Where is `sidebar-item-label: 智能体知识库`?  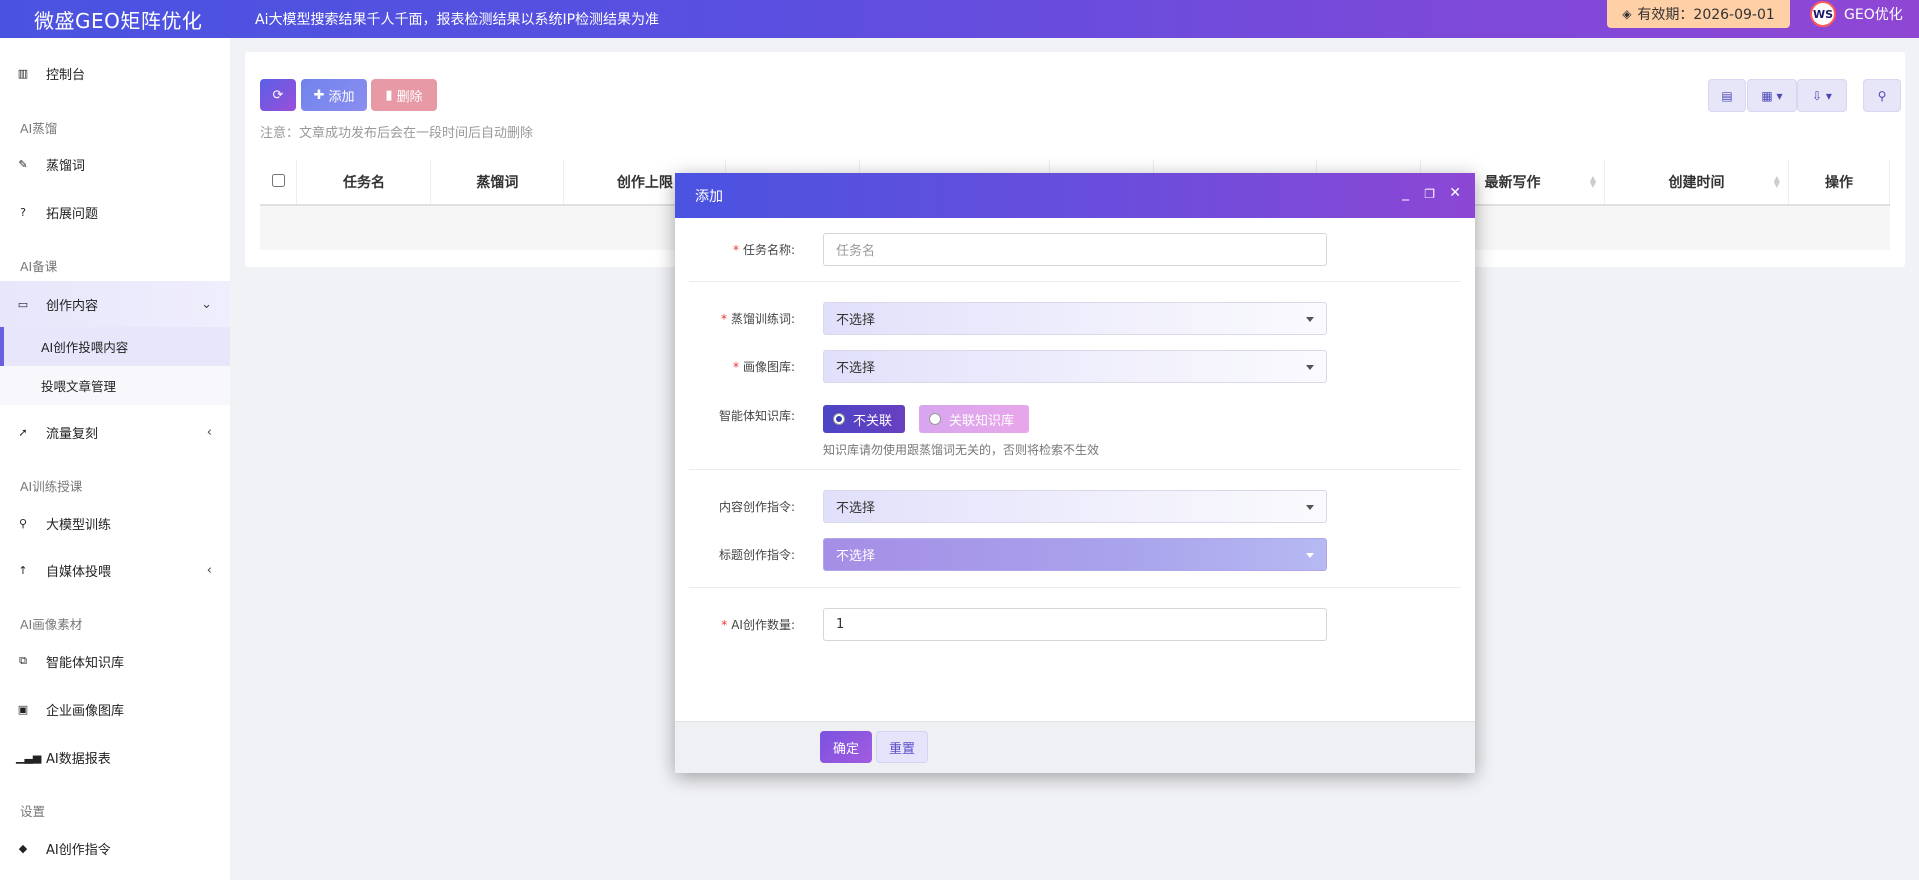
sidebar-item-label: 智能体知识库 is located at coordinates (85, 663).